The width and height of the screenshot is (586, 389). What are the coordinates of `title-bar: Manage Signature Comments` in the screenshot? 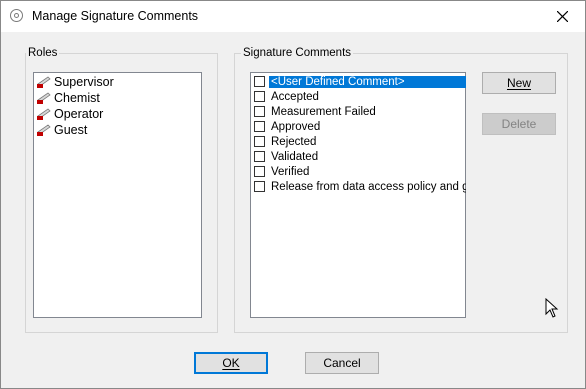 It's located at (293, 16).